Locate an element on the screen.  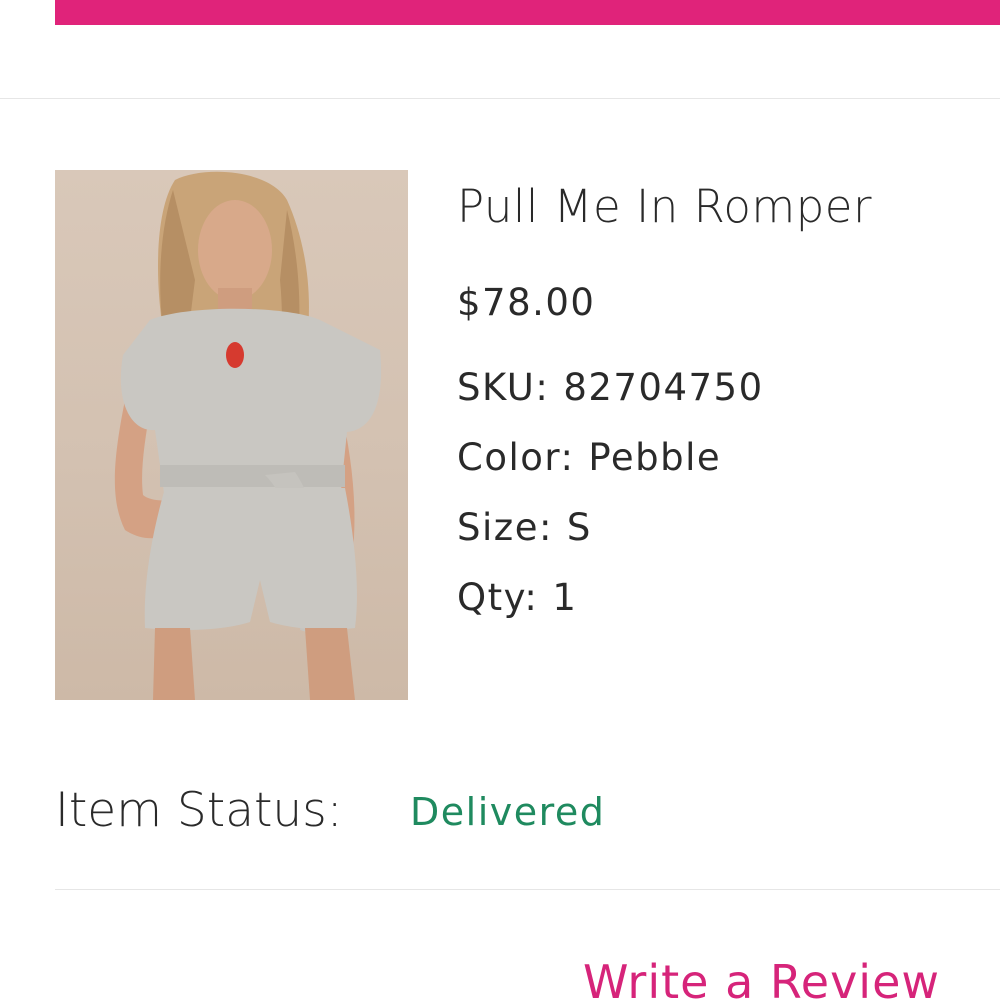
product-price: $78.00 is located at coordinates (526, 302).